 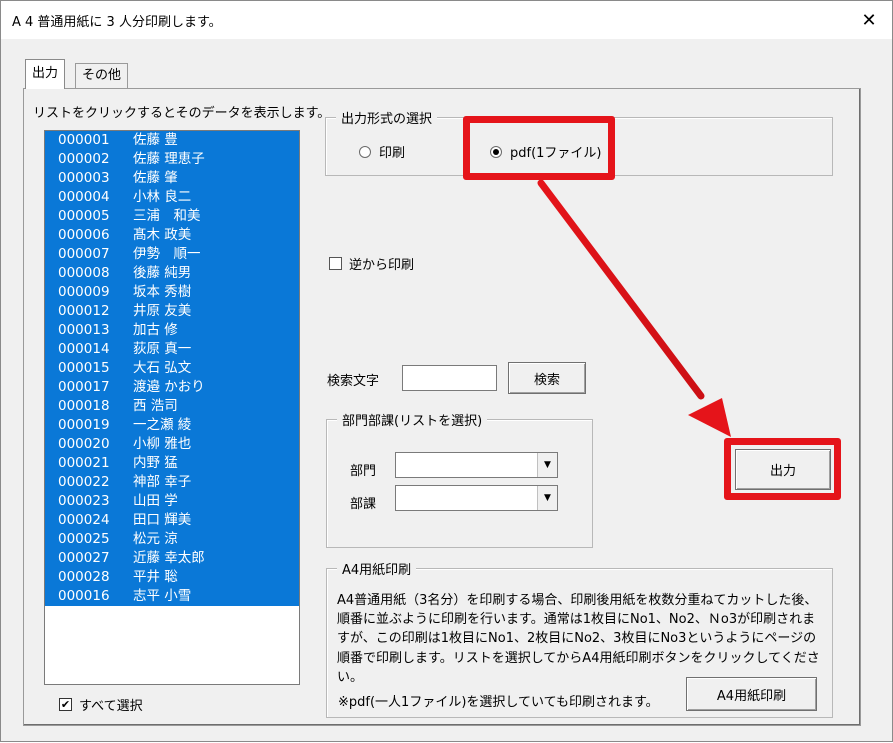 I want to click on list-item: 000004 小林 良二, so click(x=172, y=197).